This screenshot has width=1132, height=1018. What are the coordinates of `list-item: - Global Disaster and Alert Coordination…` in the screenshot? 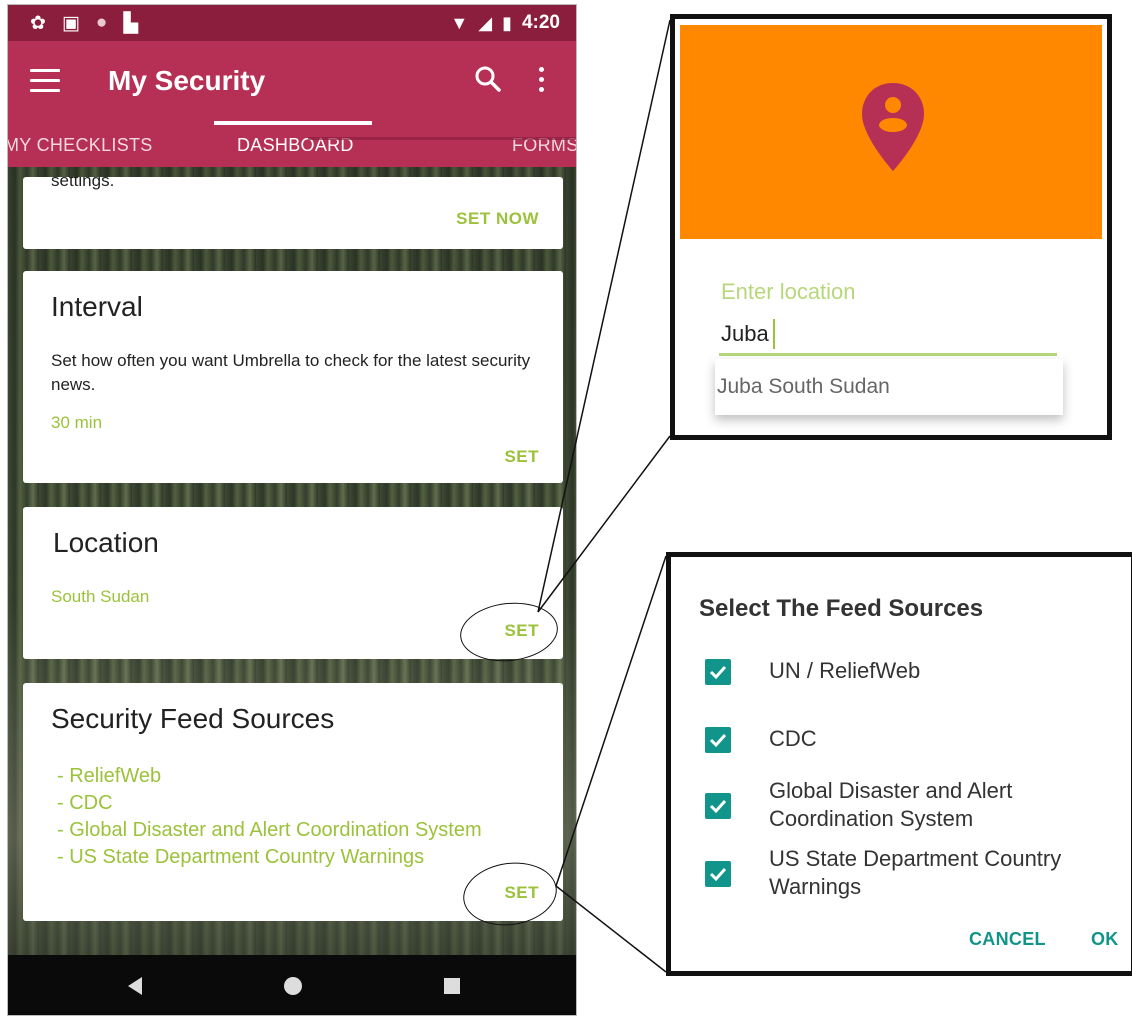 It's located at (269, 830).